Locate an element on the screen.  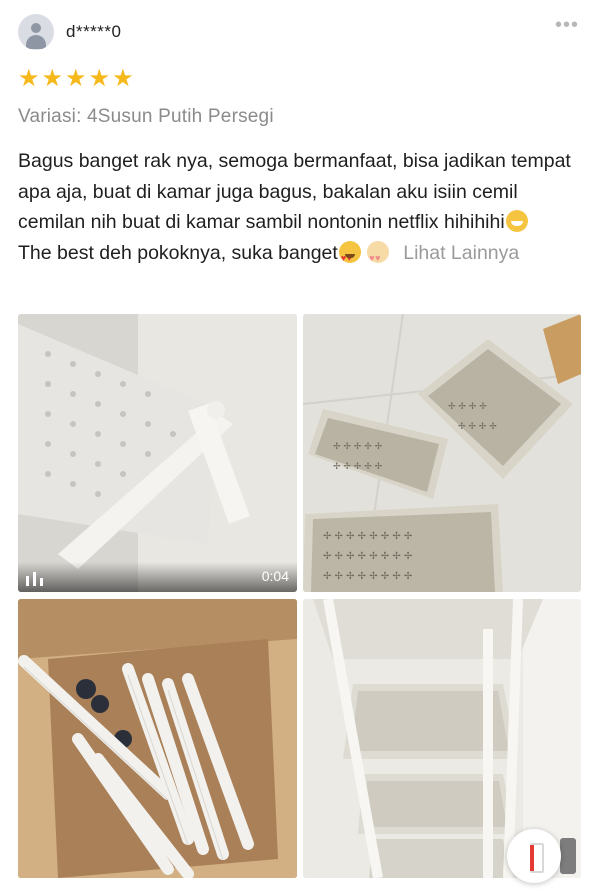
scroll-badge is located at coordinates (568, 856).